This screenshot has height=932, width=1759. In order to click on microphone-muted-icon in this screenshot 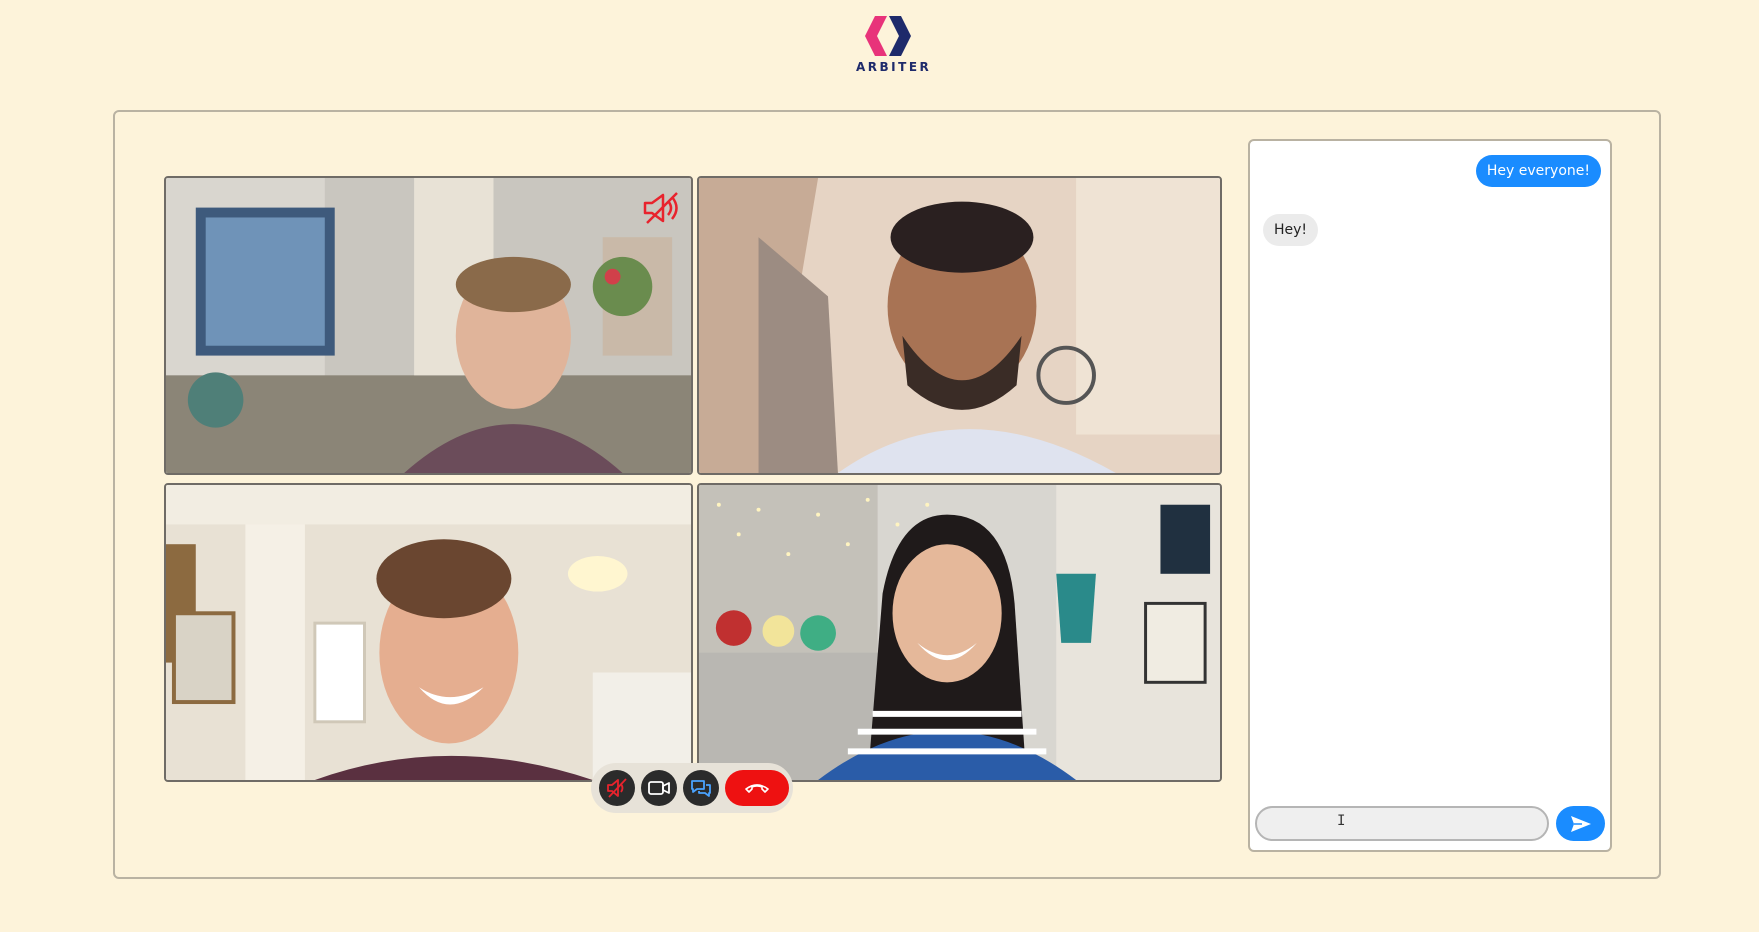, I will do `click(617, 788)`.